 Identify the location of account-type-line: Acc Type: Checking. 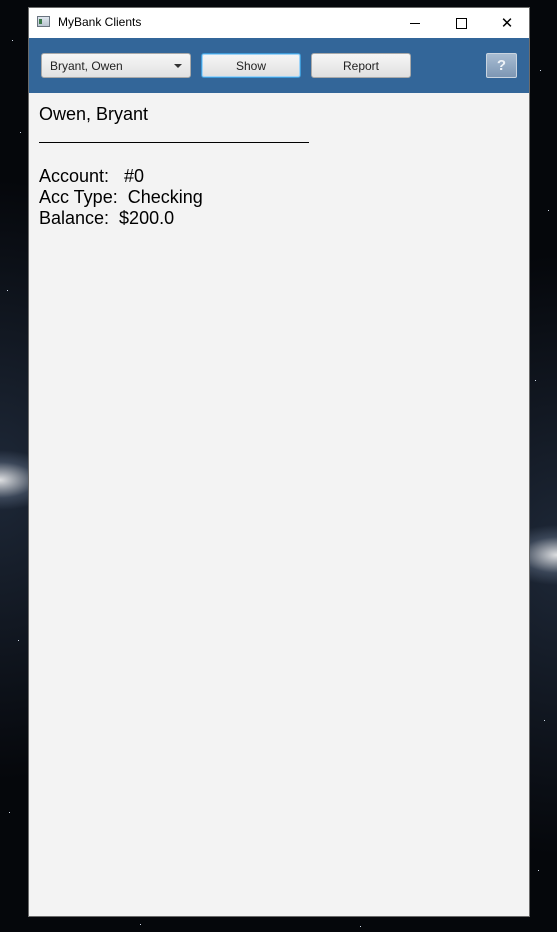
(121, 197).